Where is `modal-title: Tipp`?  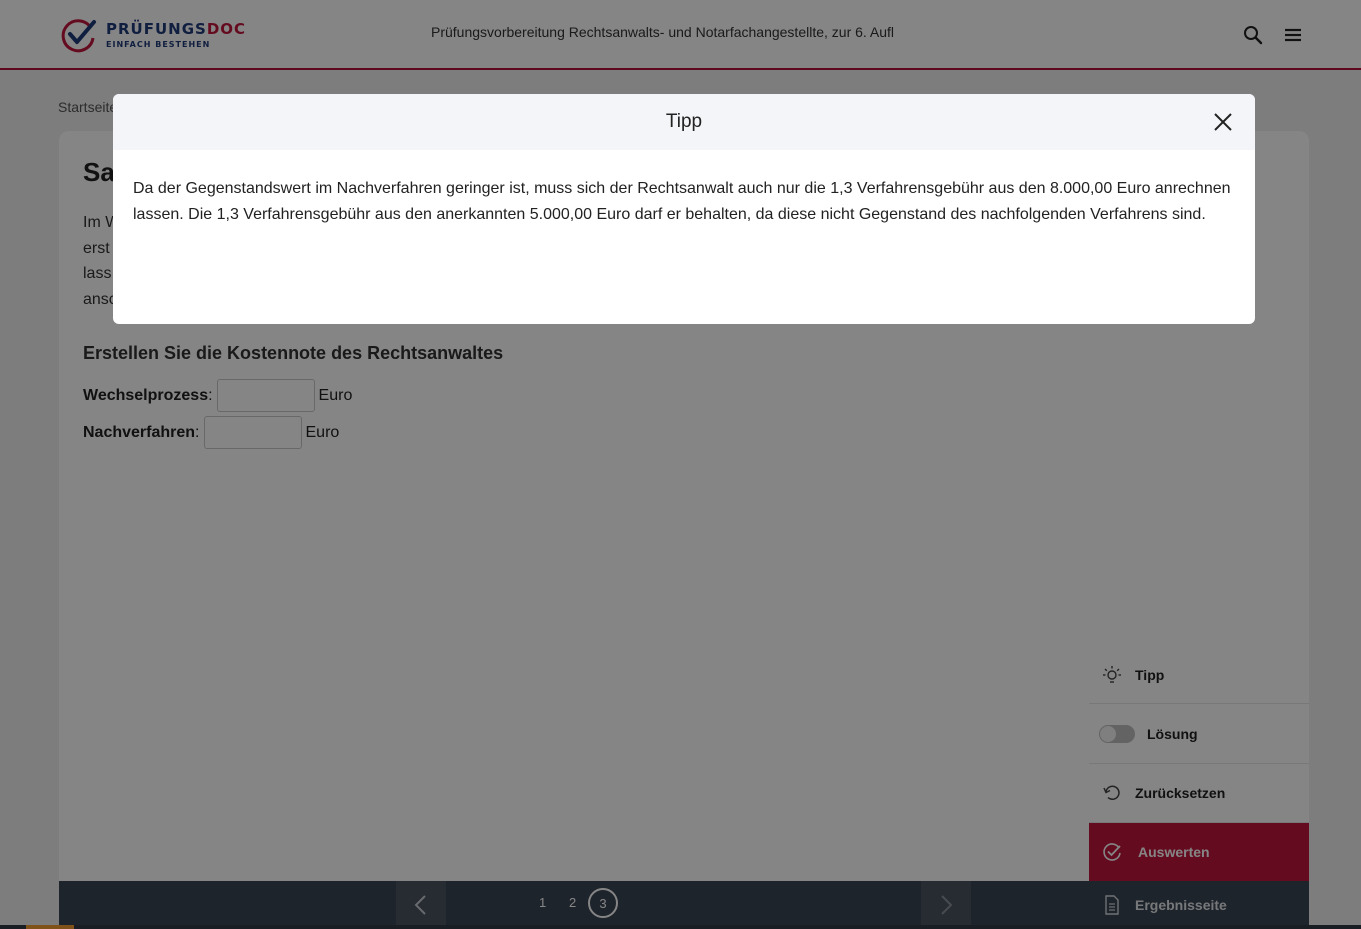 modal-title: Tipp is located at coordinates (684, 121).